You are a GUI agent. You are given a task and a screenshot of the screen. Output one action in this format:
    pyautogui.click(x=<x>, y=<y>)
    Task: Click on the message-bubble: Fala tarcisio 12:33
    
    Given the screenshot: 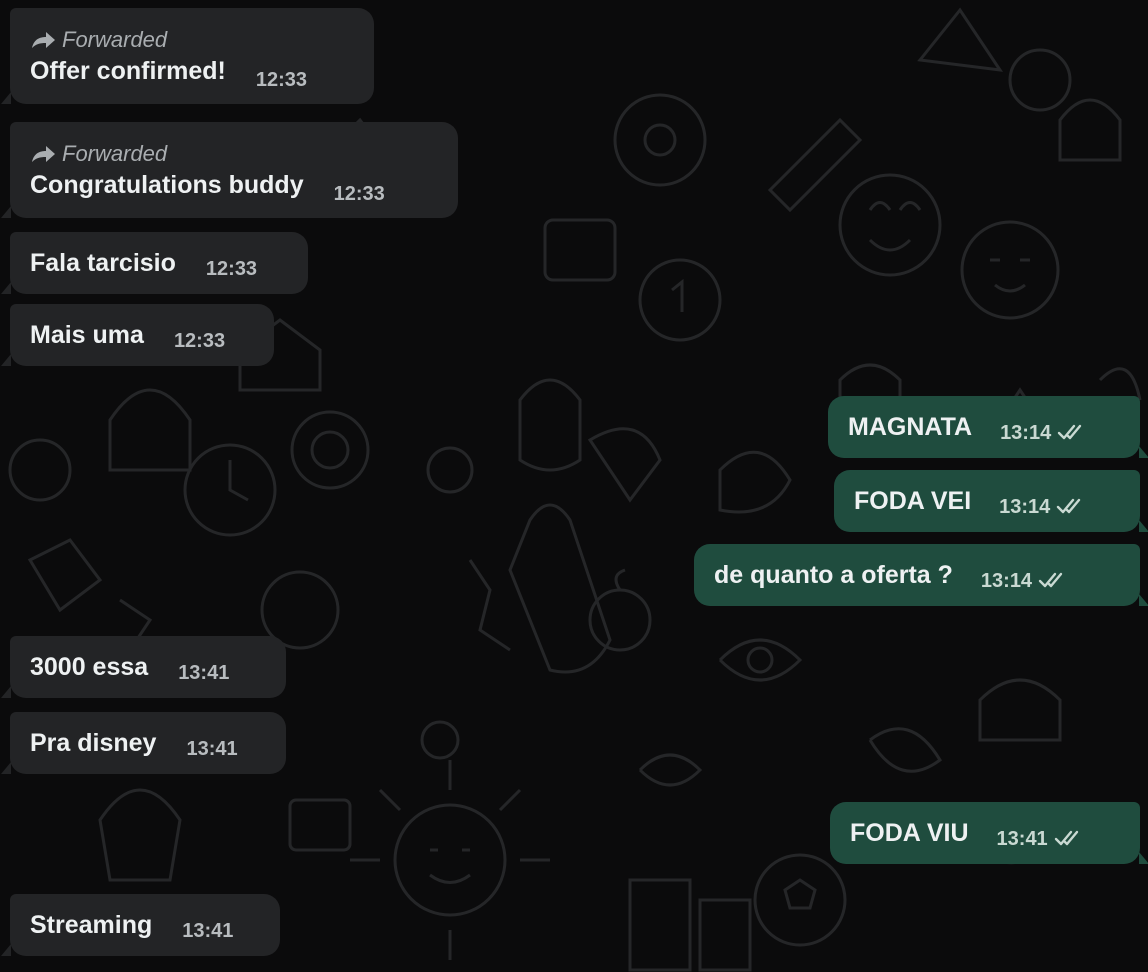 What is the action you would take?
    pyautogui.click(x=154, y=263)
    